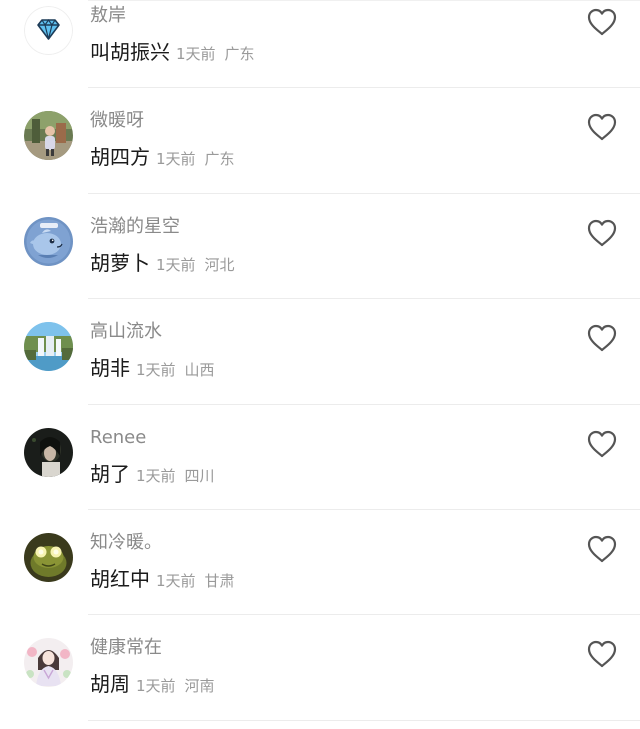 This screenshot has width=640, height=729. What do you see at coordinates (320, 352) in the screenshot?
I see `comment-item: 高山流水 胡非 1天前 山西` at bounding box center [320, 352].